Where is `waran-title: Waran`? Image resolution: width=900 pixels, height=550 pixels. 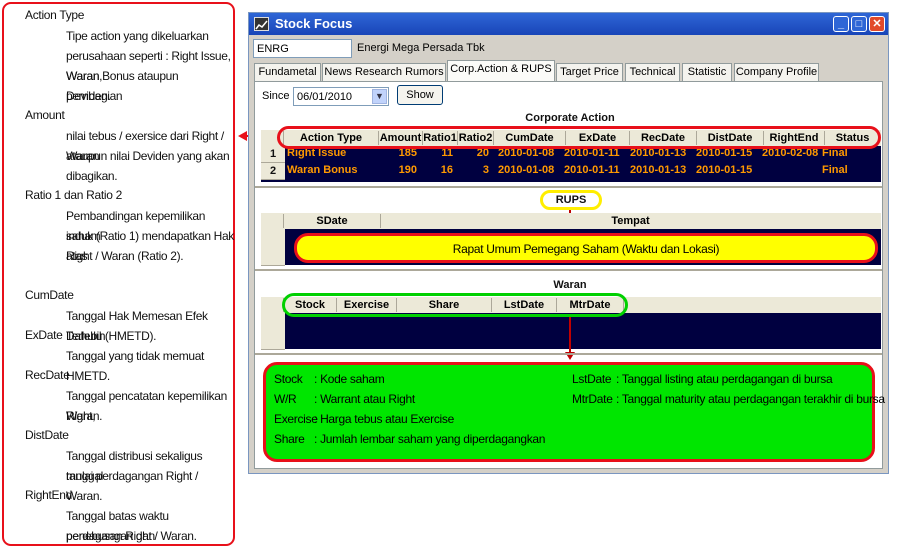
waran-title: Waran is located at coordinates (570, 285).